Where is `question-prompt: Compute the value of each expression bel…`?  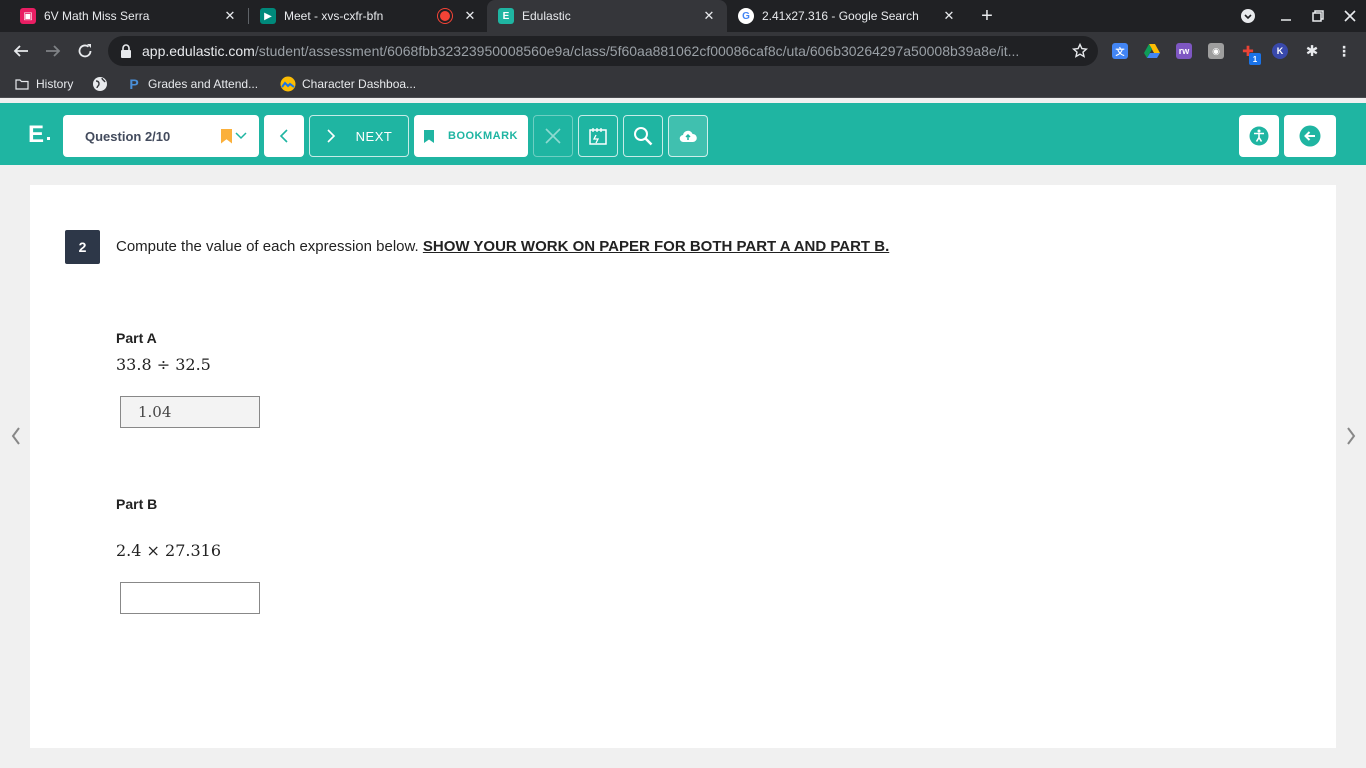 question-prompt: Compute the value of each expression bel… is located at coordinates (502, 246).